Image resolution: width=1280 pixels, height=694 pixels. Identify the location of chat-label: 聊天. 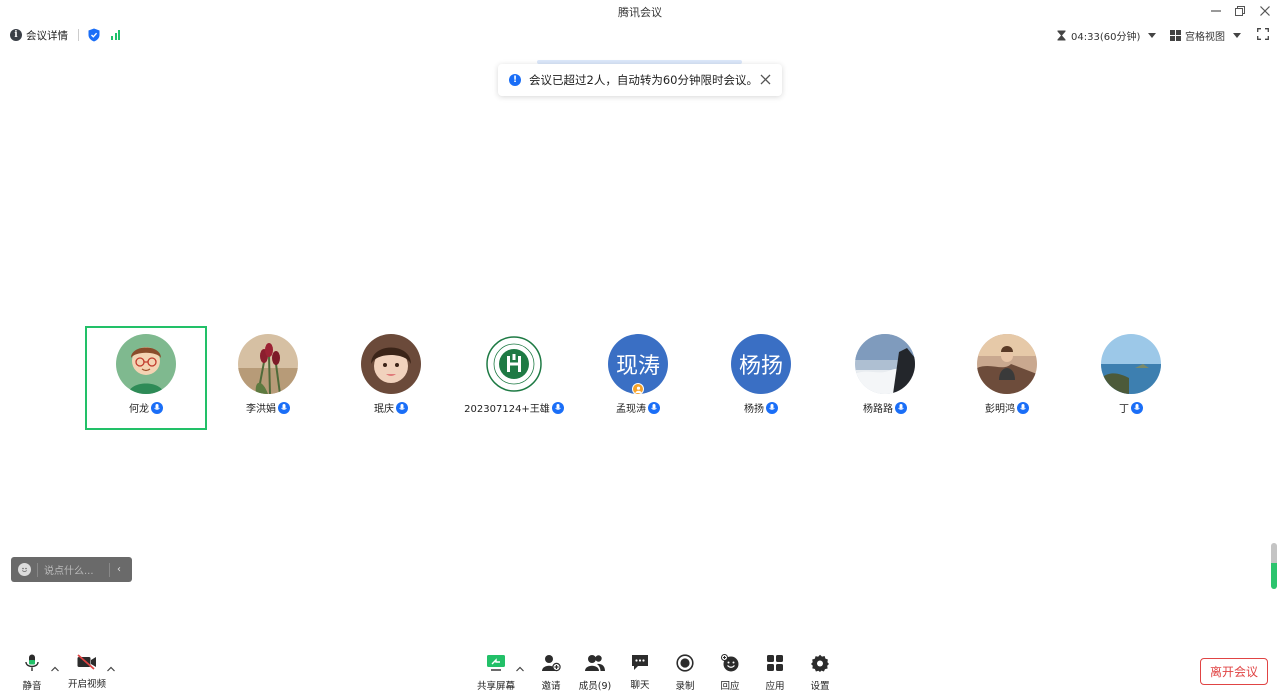
(640, 685).